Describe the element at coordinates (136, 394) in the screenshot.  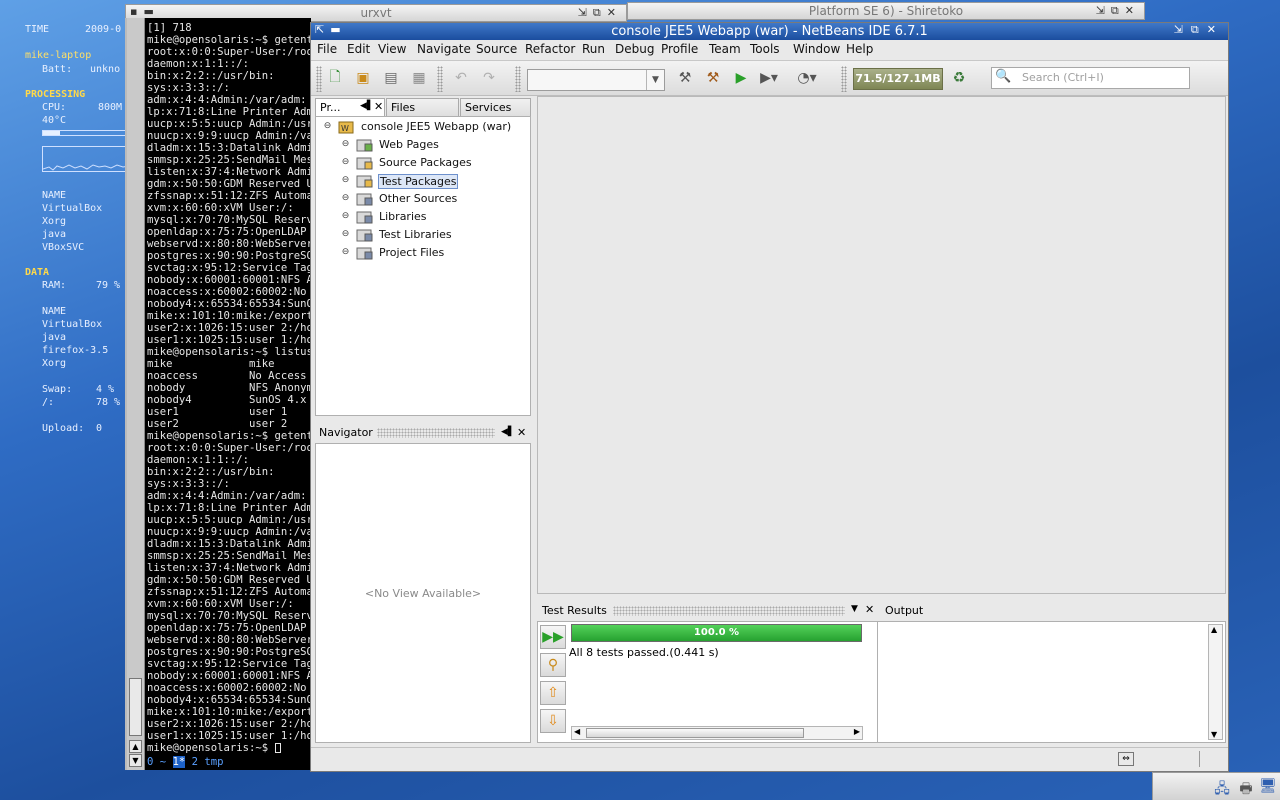
I see `terminal-scrollbar: ▲ ▼` at that location.